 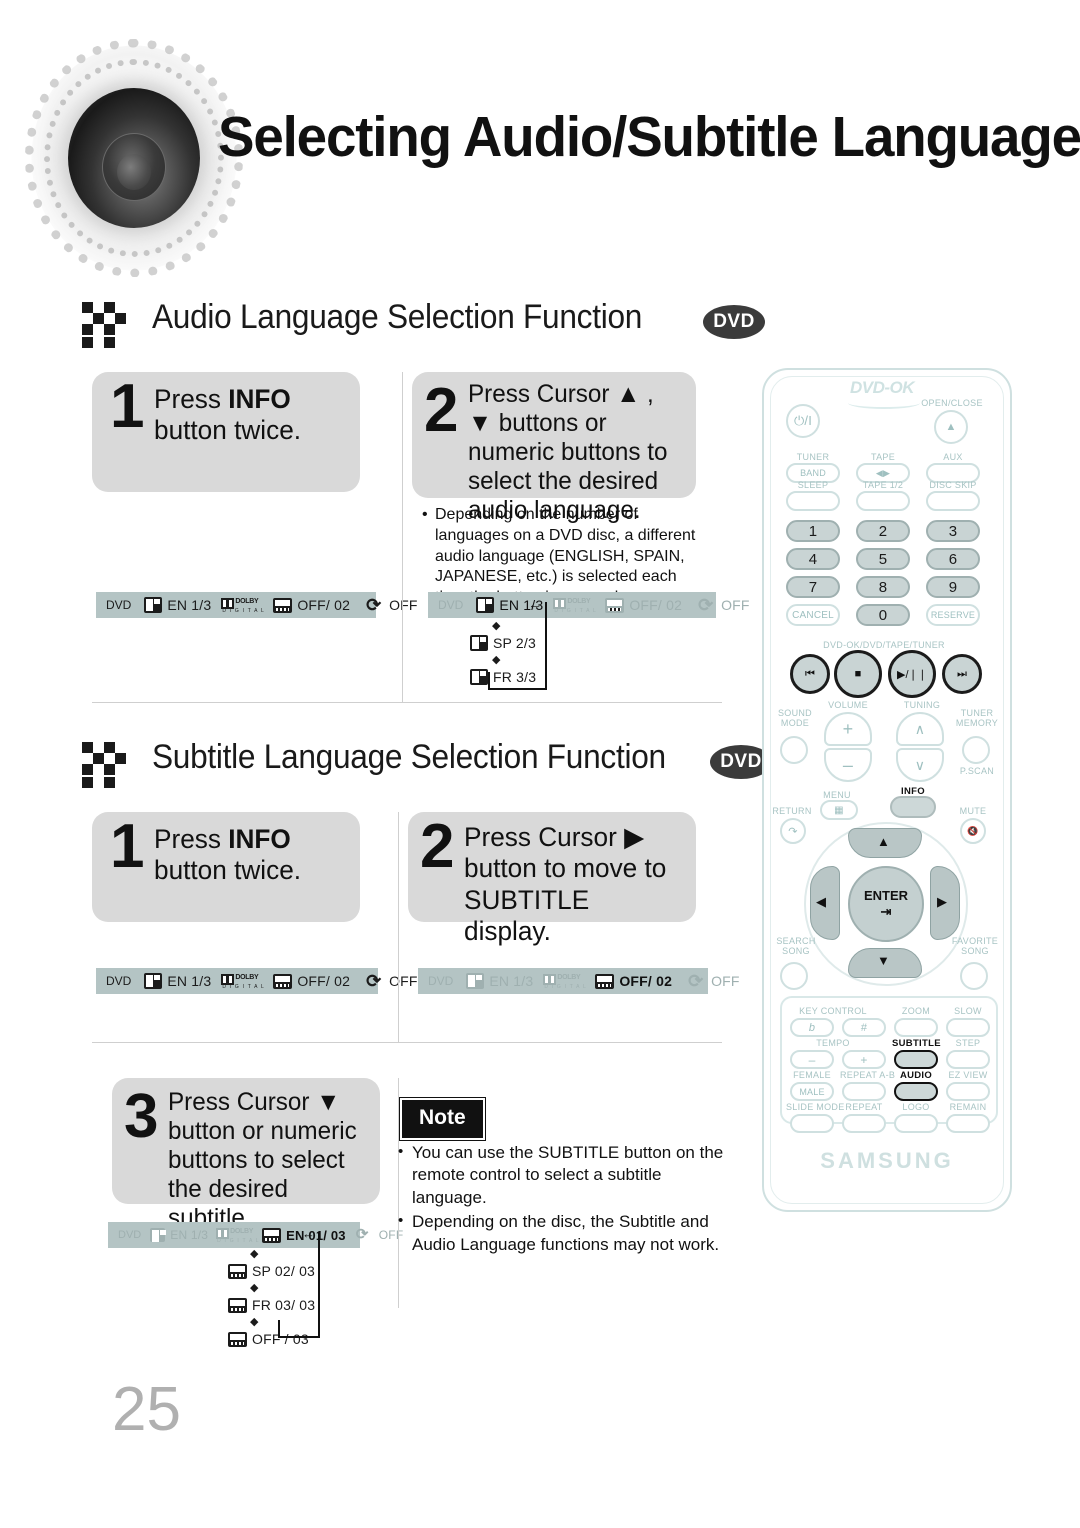 I want to click on speaker-binary-graphic, so click(x=134, y=158).